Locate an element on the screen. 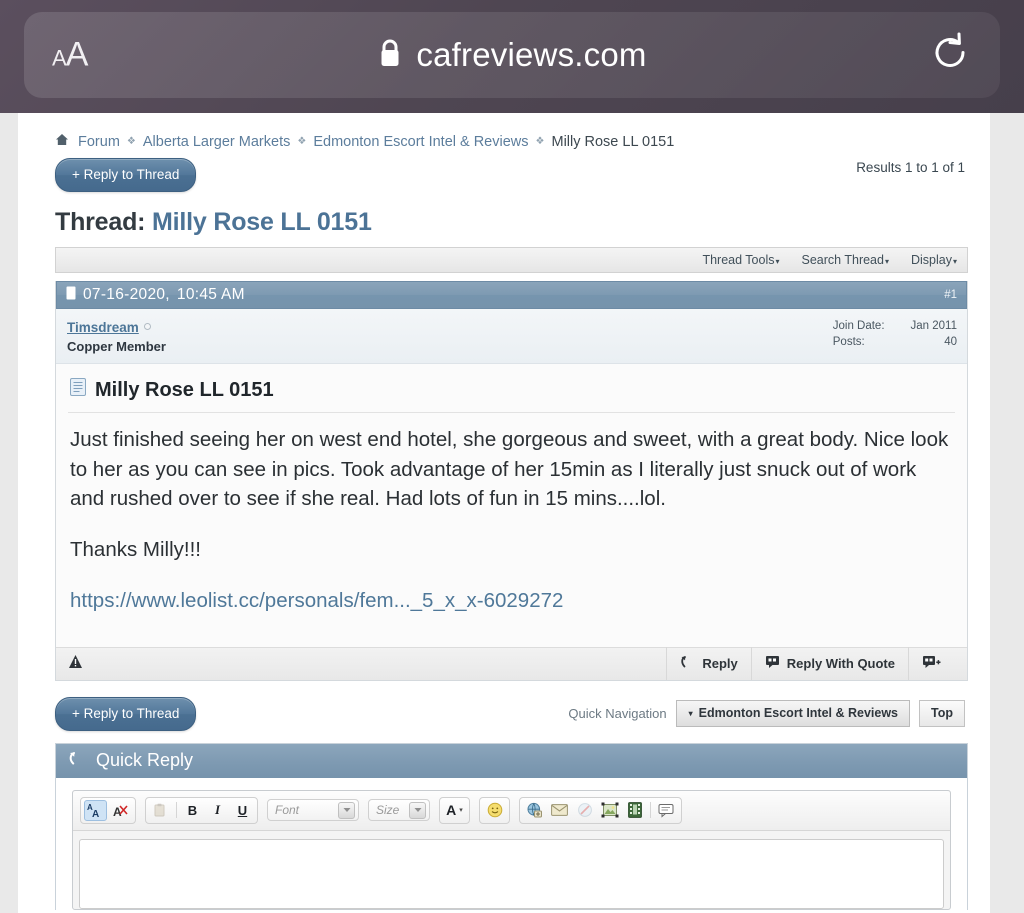 Image resolution: width=1024 pixels, height=913 pixels. stat-key: Join Date: is located at coordinates (858, 326).